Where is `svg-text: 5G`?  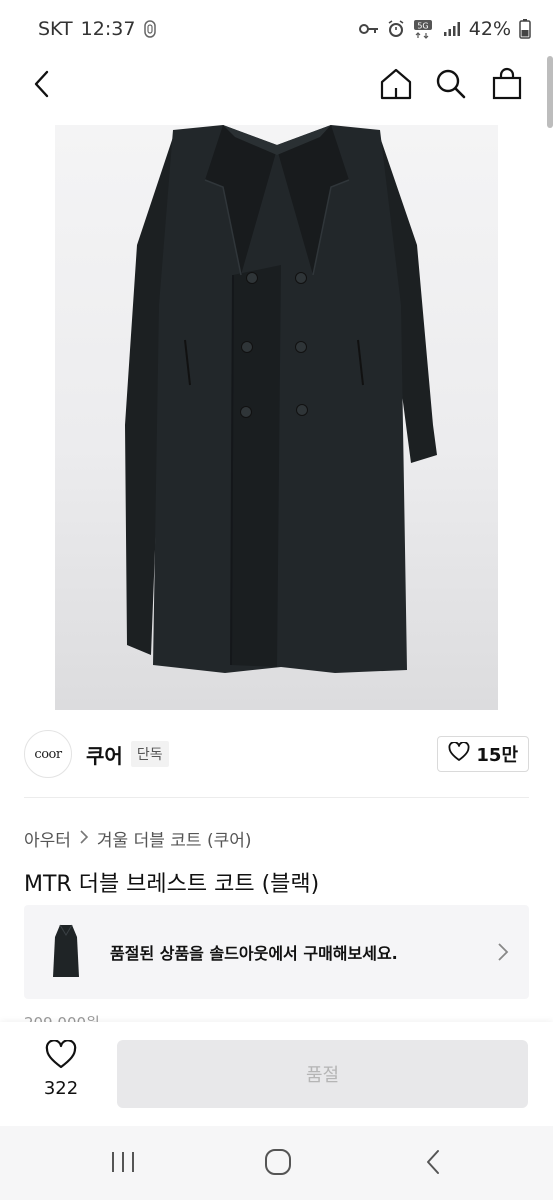 svg-text: 5G is located at coordinates (422, 26).